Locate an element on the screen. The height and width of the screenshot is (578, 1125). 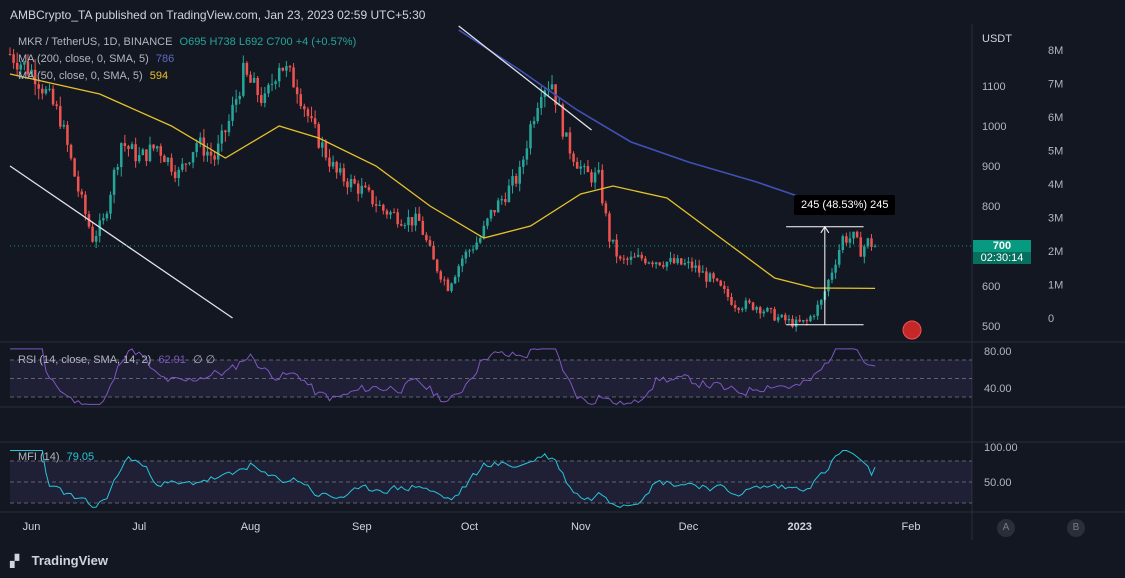
ma50-legend: MA (50, close, 0, SMA, 5) 594 is located at coordinates (95, 76).